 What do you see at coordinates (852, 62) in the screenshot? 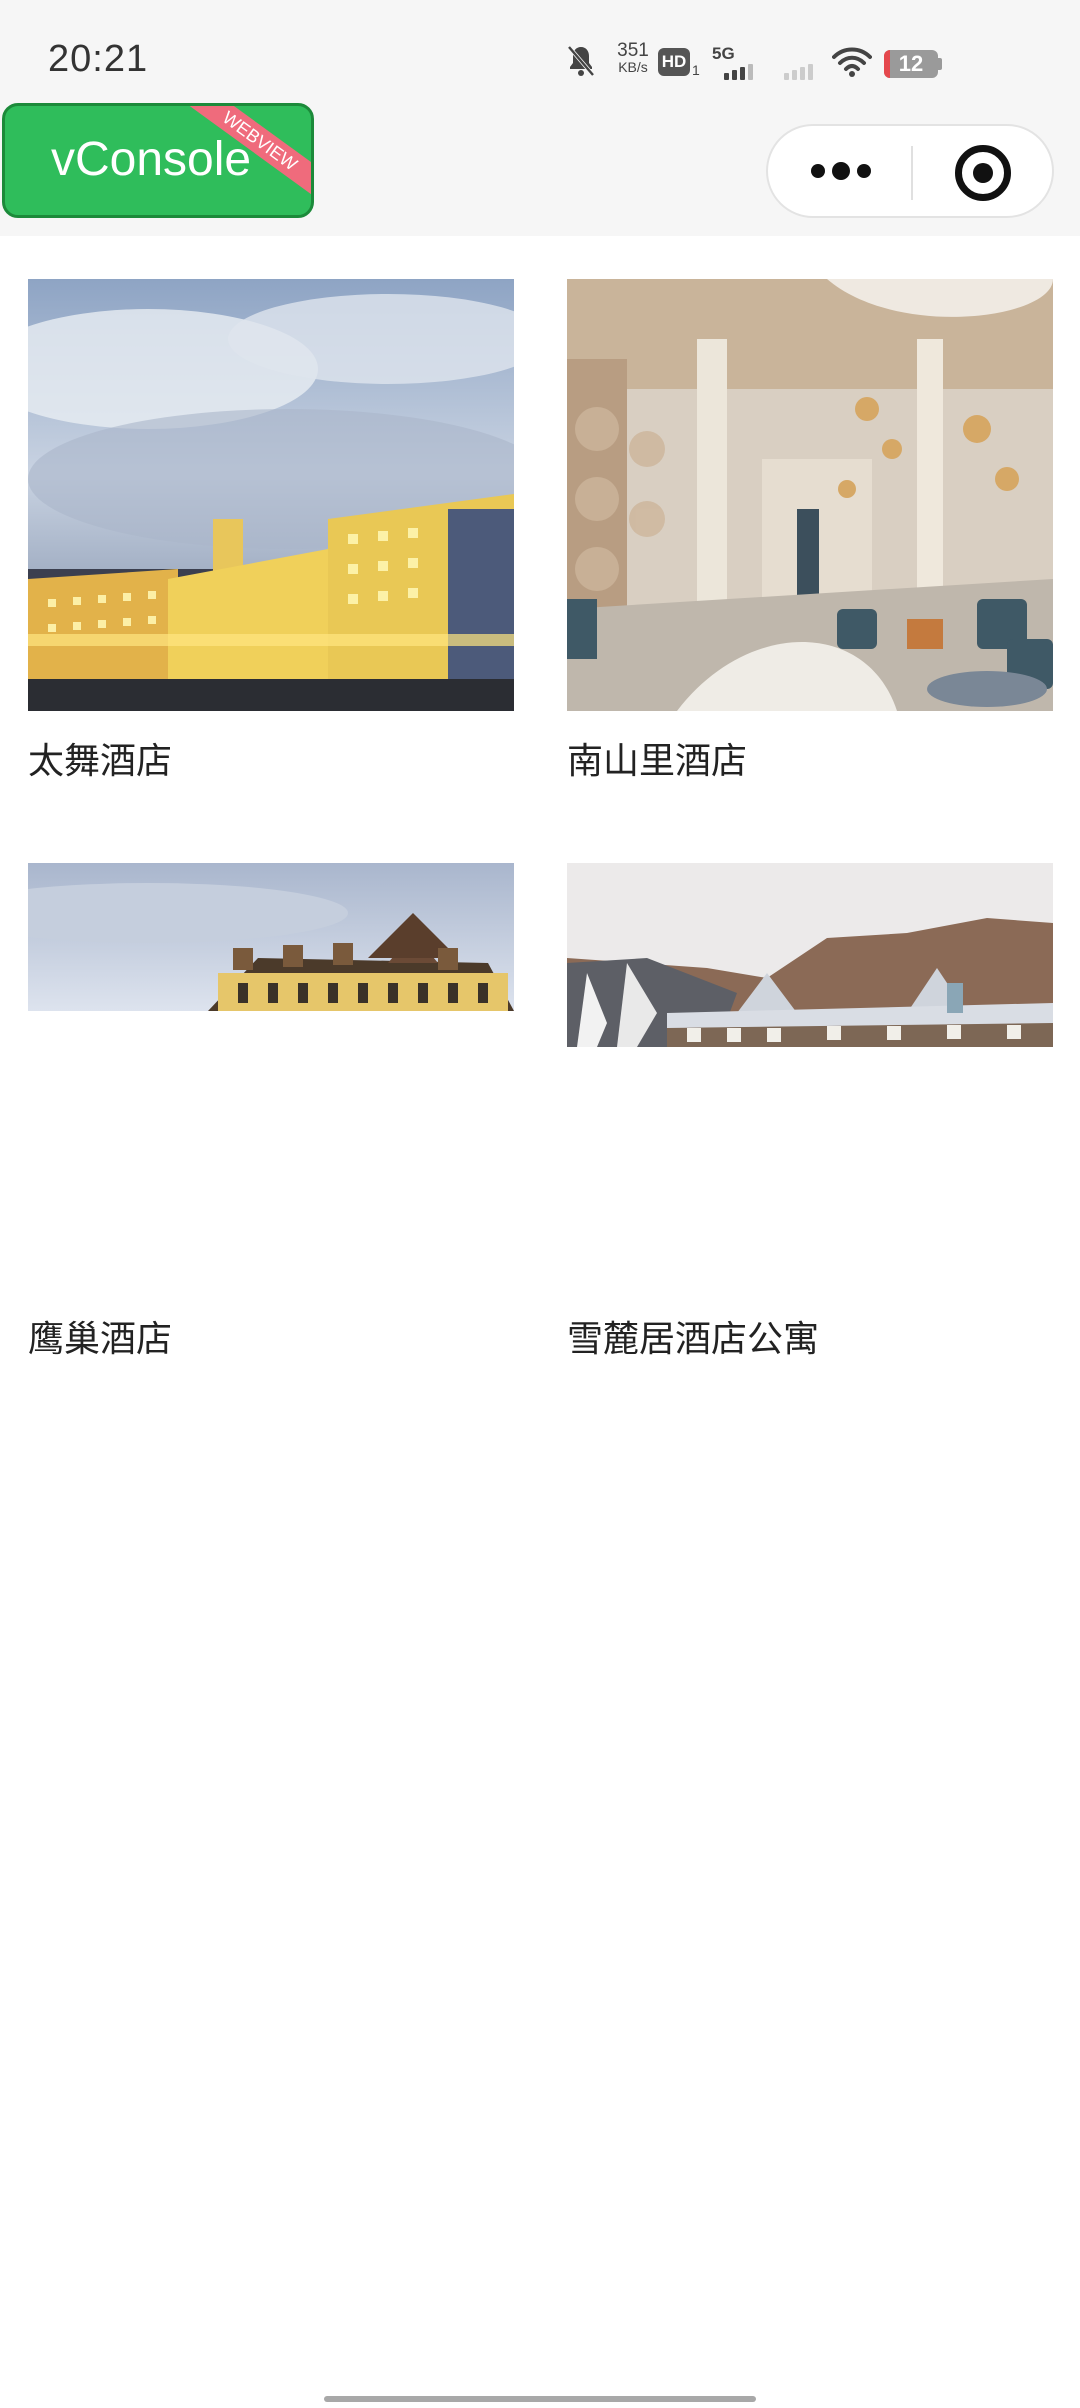
I see `wifi-icon` at bounding box center [852, 62].